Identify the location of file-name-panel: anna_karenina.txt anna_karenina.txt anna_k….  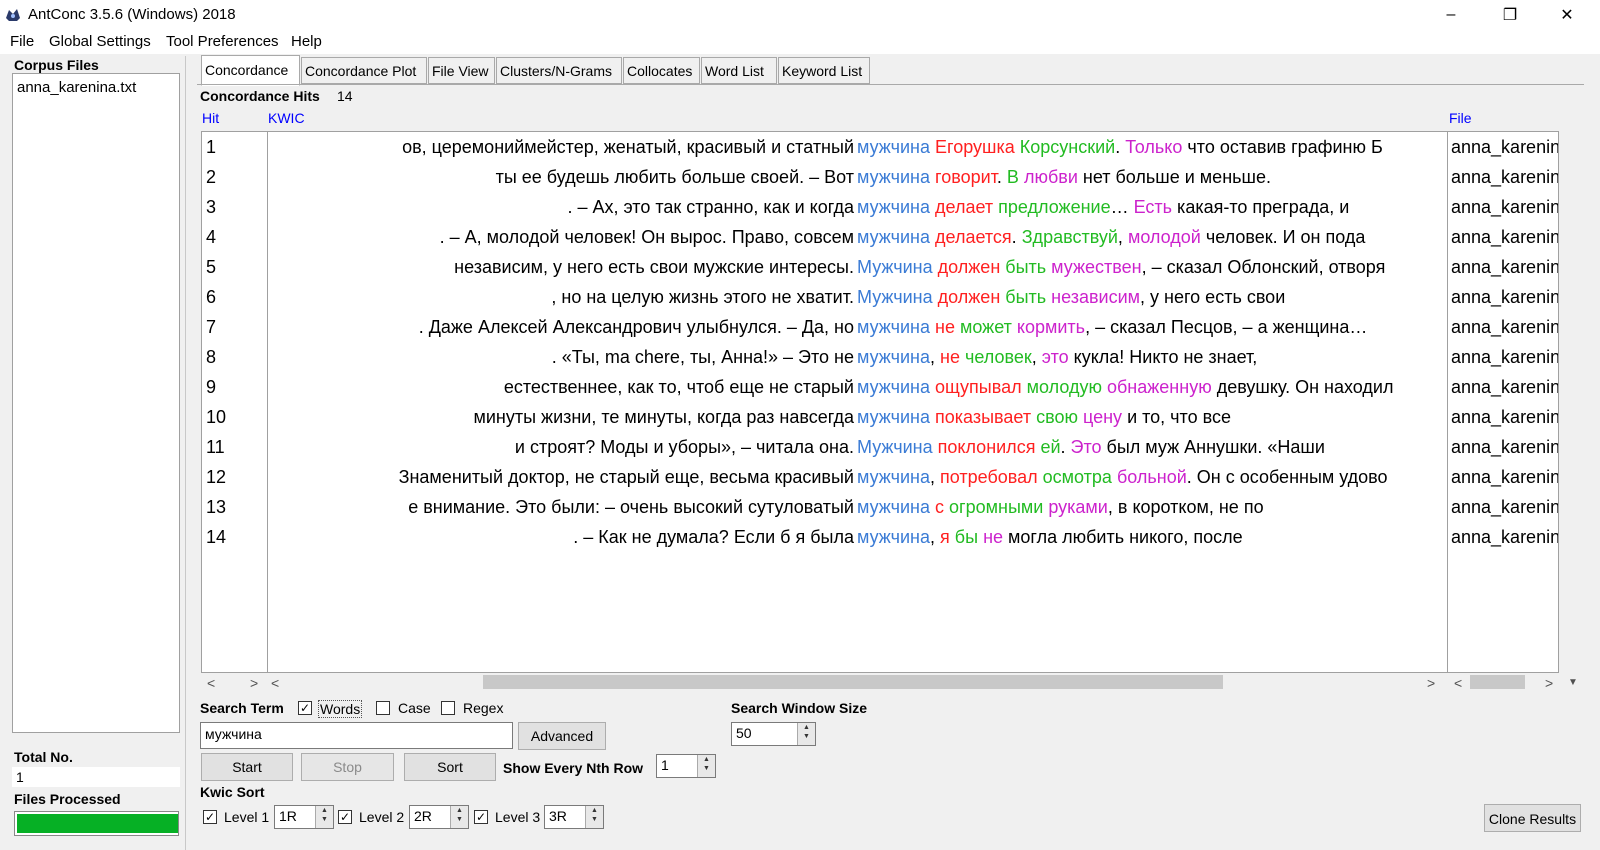
(1503, 402).